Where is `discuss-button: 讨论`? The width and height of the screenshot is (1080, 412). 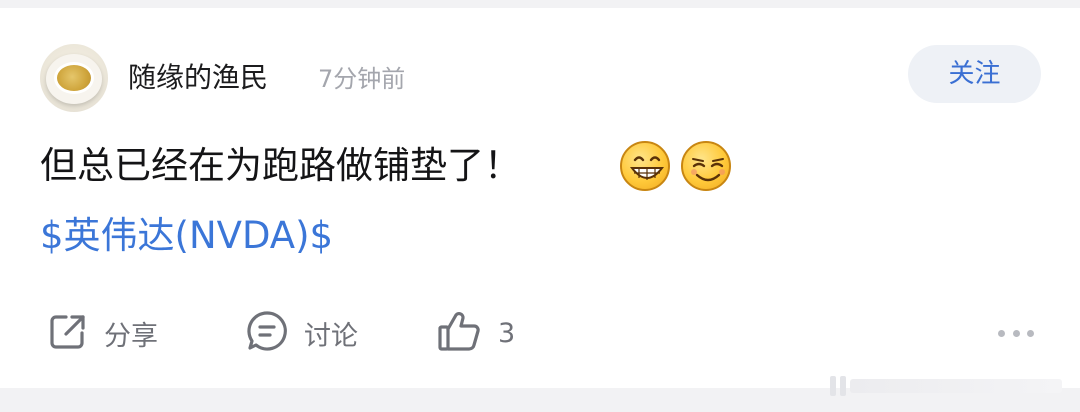 discuss-button: 讨论 is located at coordinates (301, 333).